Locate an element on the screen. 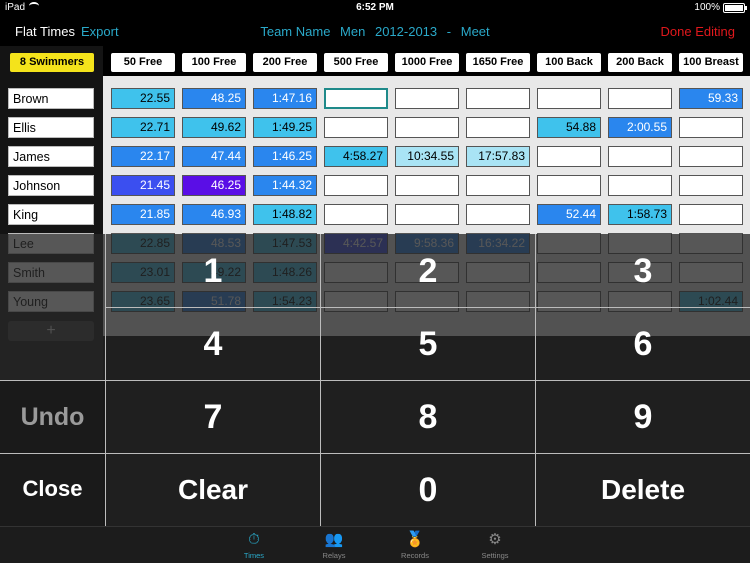 This screenshot has width=750, height=563. swimmer-name: King is located at coordinates (51, 214).